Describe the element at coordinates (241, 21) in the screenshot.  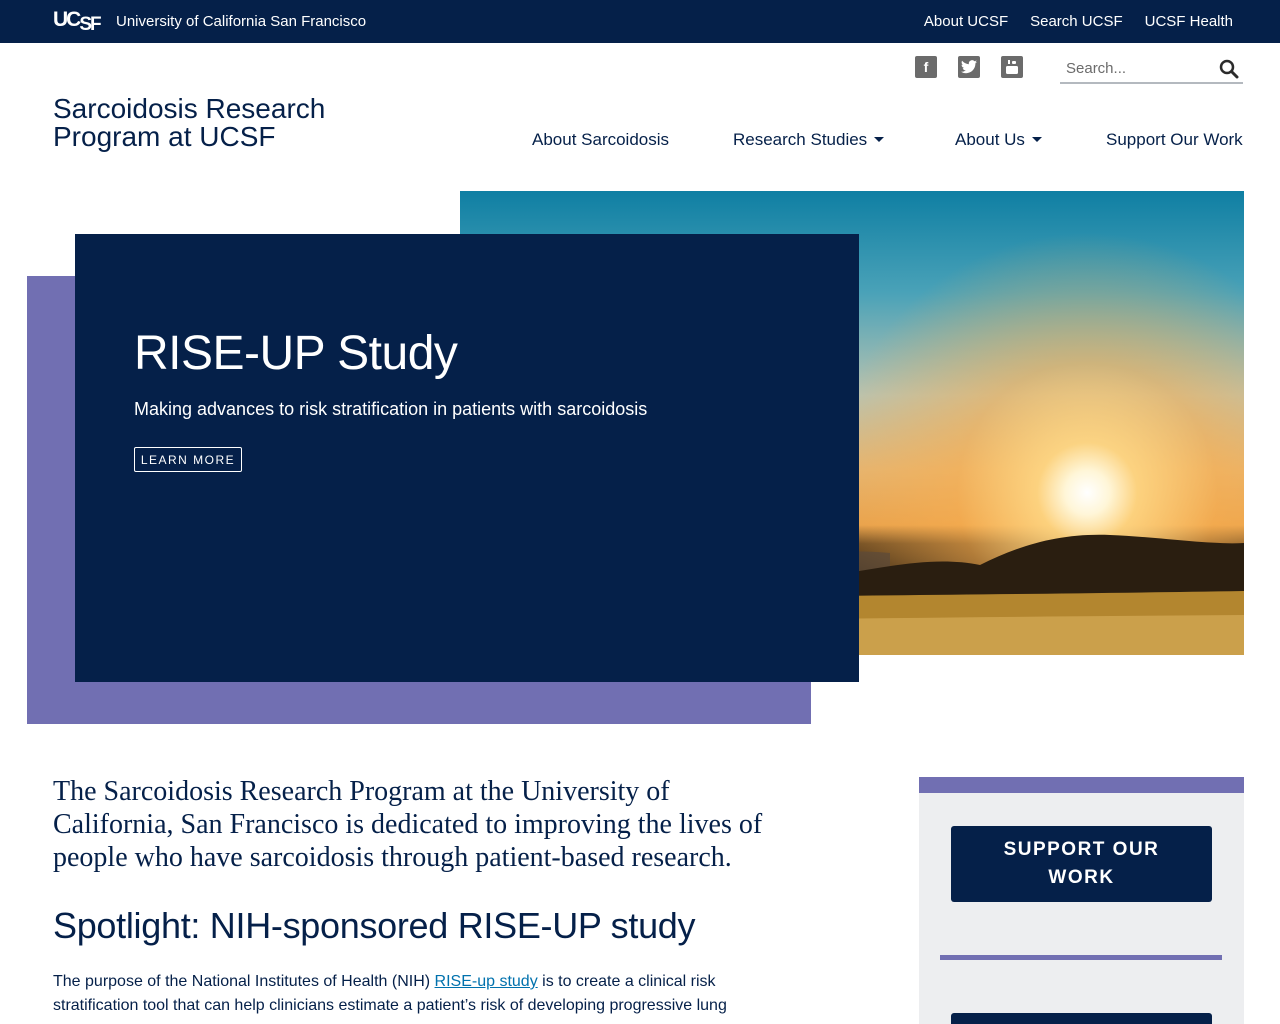
I see `university-name-link: University of California San Francisco` at that location.